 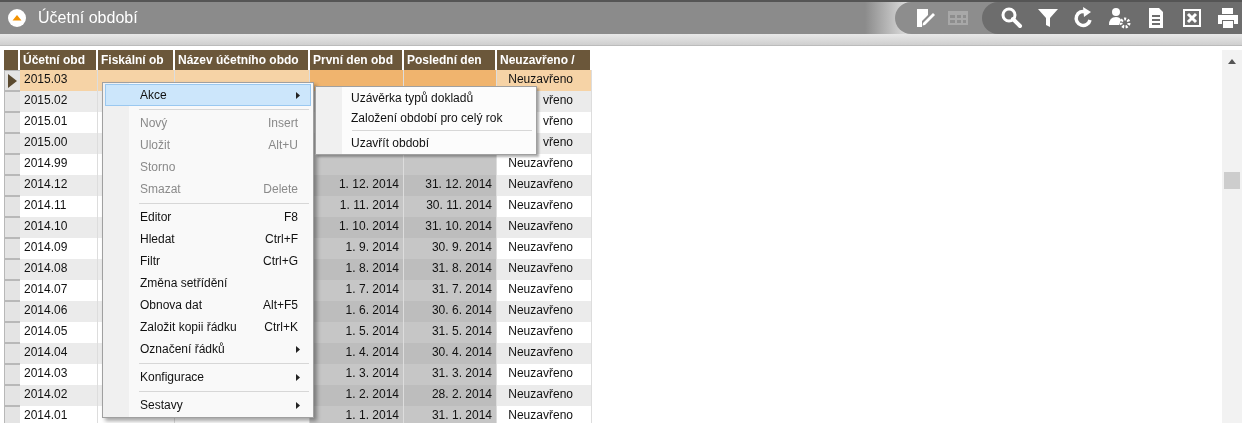 What do you see at coordinates (450, 353) in the screenshot?
I see `last-day-cell: 30. 4. 2014` at bounding box center [450, 353].